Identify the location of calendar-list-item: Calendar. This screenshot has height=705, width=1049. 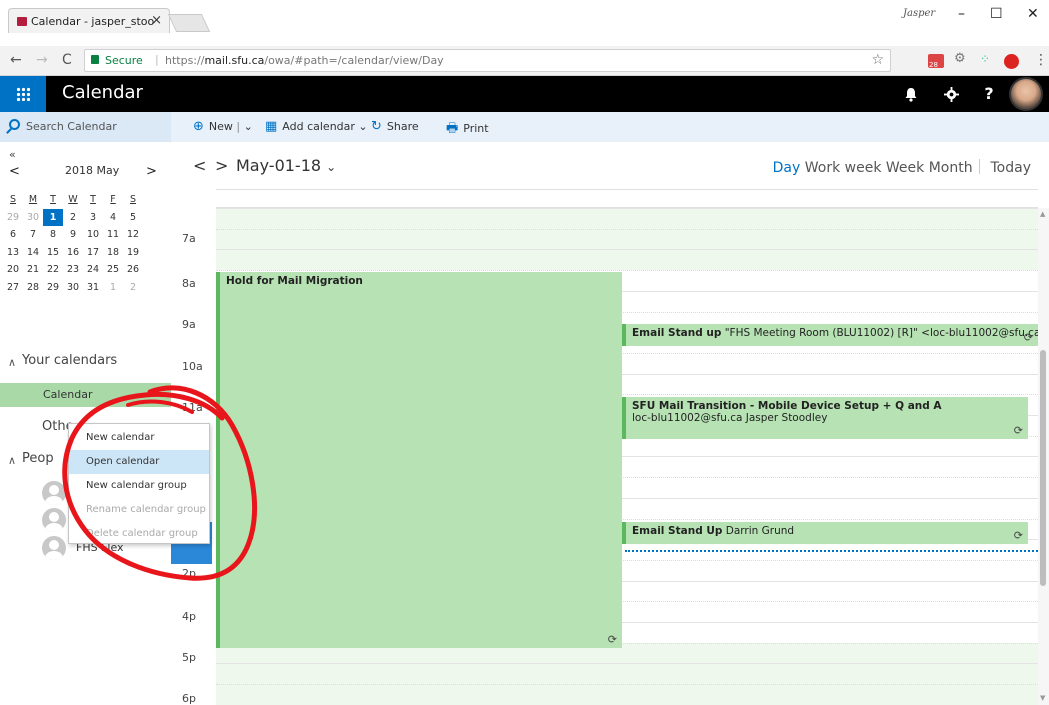
(85, 395).